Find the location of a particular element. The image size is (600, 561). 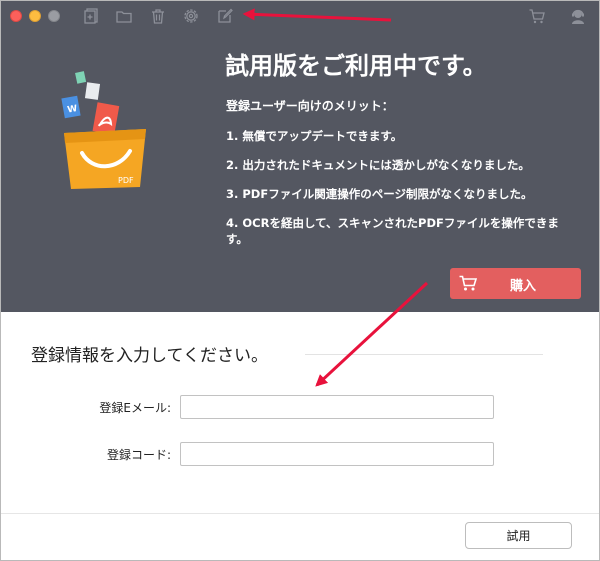

support-button is located at coordinates (578, 16).